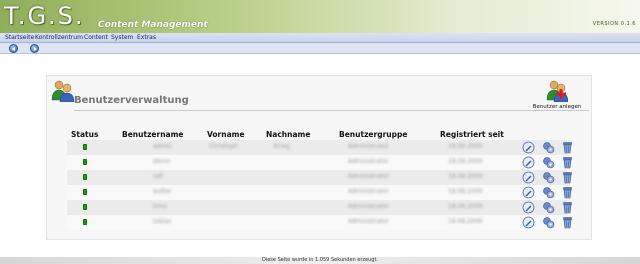 This screenshot has height=264, width=640. Describe the element at coordinates (153, 25) in the screenshot. I see `app-tagline: Content Management` at that location.